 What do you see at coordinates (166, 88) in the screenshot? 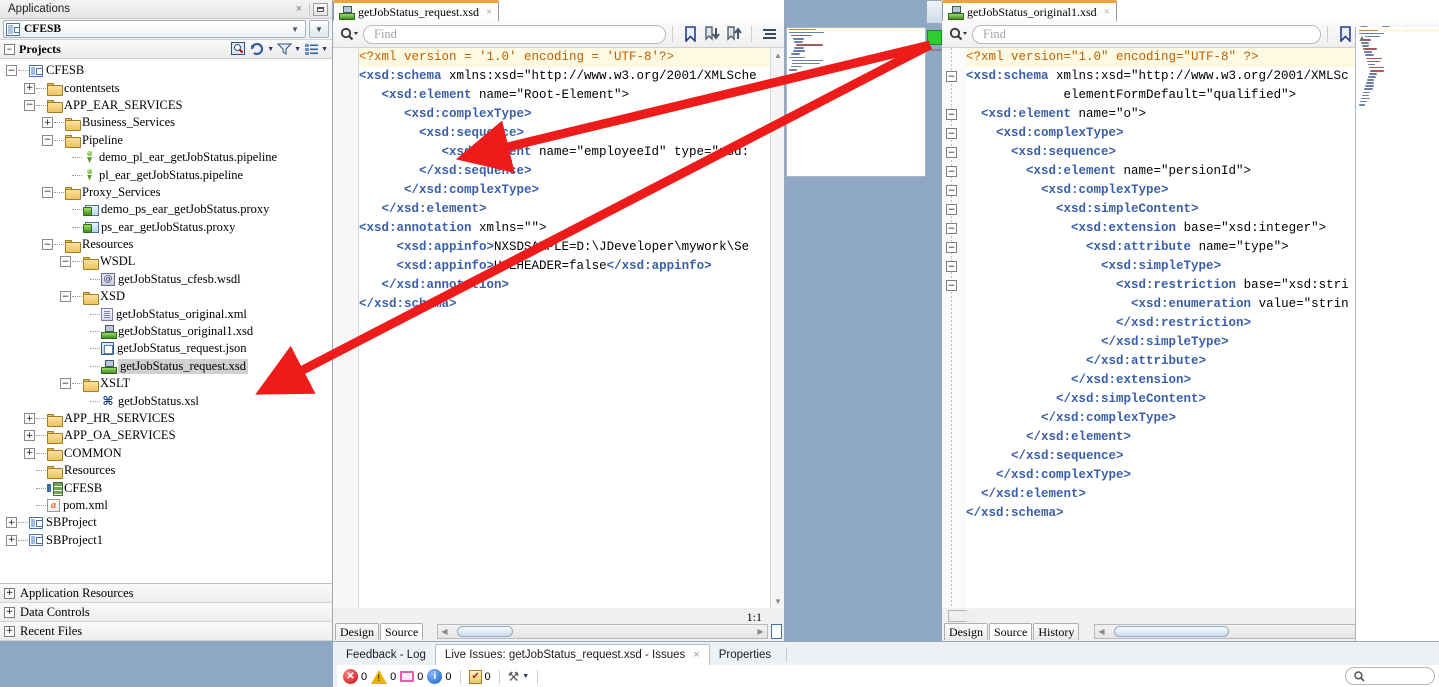
I see `tree-item: + contentsets` at bounding box center [166, 88].